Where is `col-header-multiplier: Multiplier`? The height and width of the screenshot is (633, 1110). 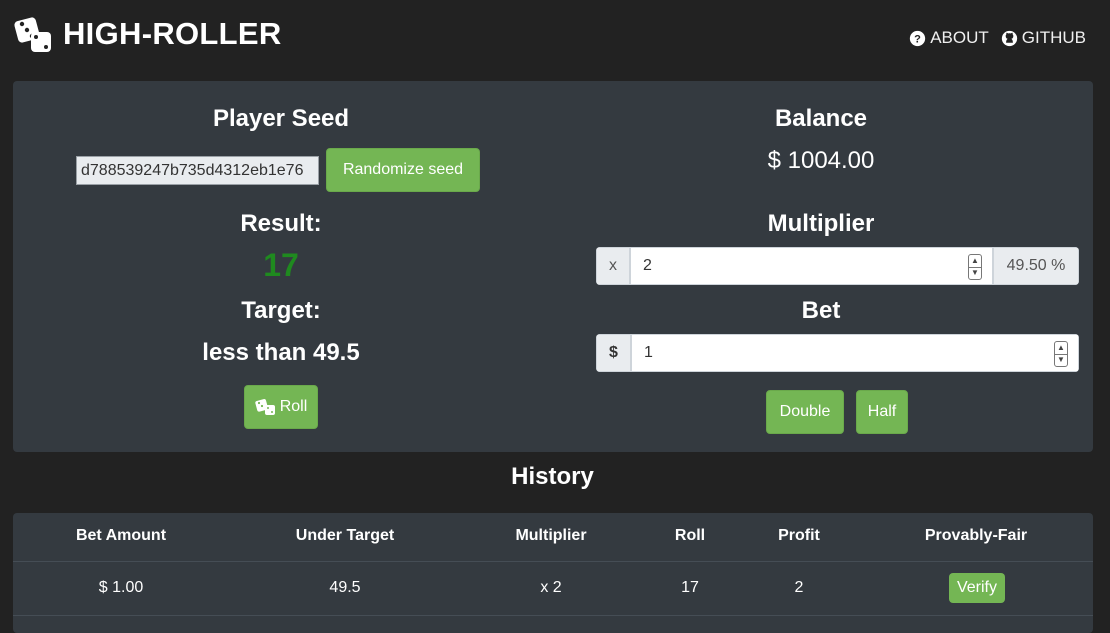 col-header-multiplier: Multiplier is located at coordinates (551, 535).